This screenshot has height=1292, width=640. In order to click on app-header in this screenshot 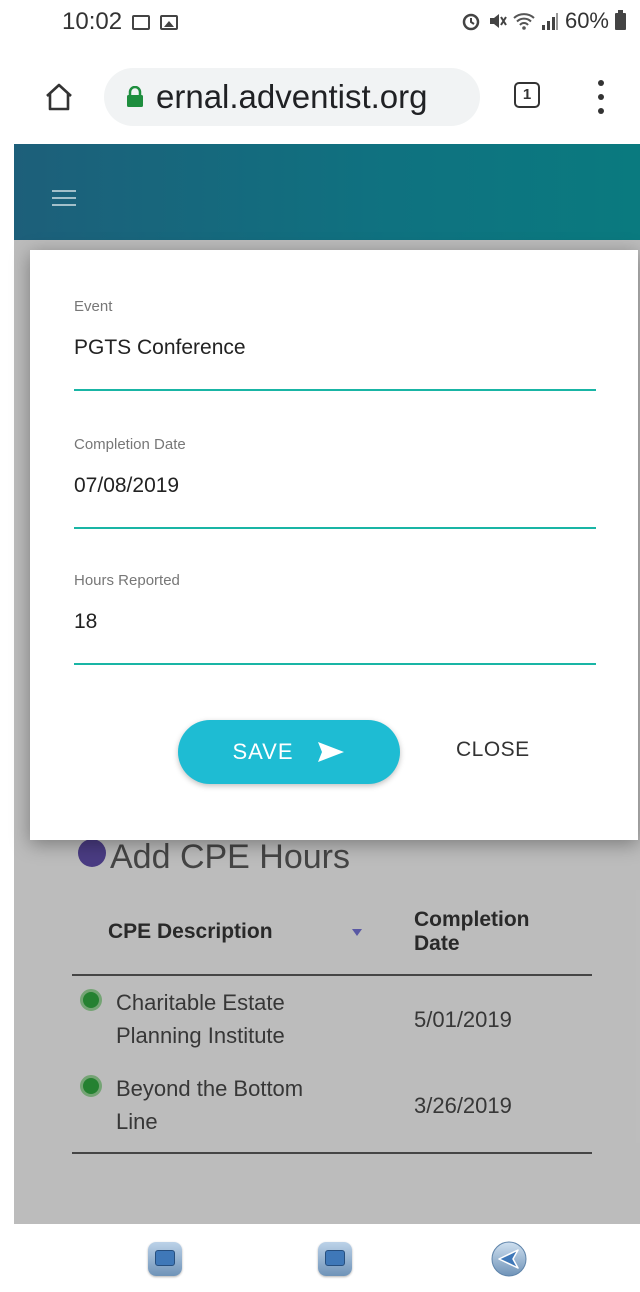, I will do `click(327, 192)`.